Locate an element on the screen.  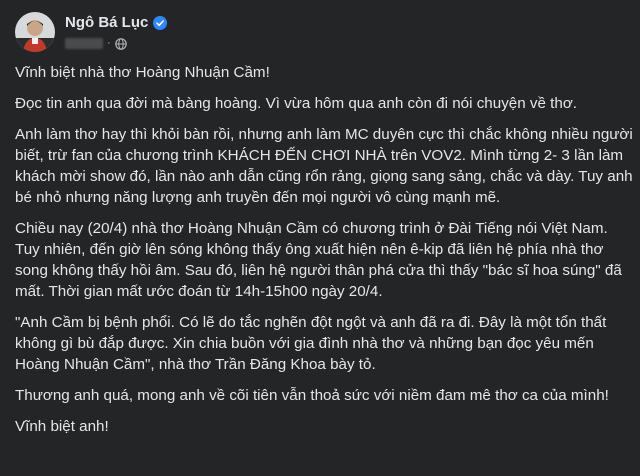
post-header: Ngô Bá Lục · is located at coordinates (91, 32).